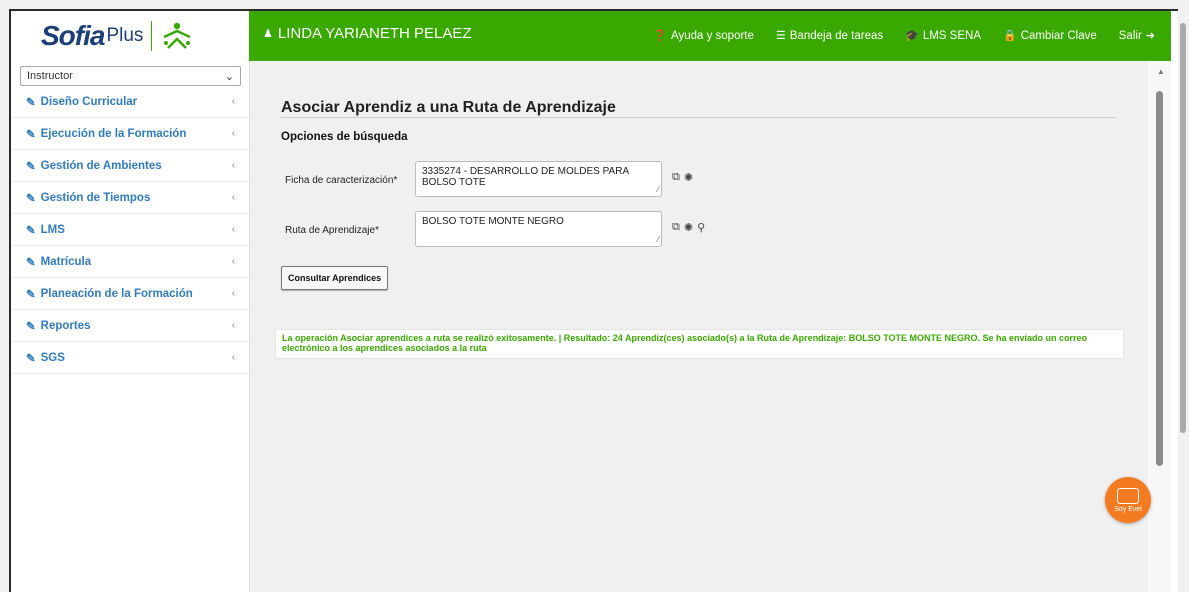 The image size is (1189, 592). What do you see at coordinates (1159, 278) in the screenshot?
I see `scrollbar-thumb` at bounding box center [1159, 278].